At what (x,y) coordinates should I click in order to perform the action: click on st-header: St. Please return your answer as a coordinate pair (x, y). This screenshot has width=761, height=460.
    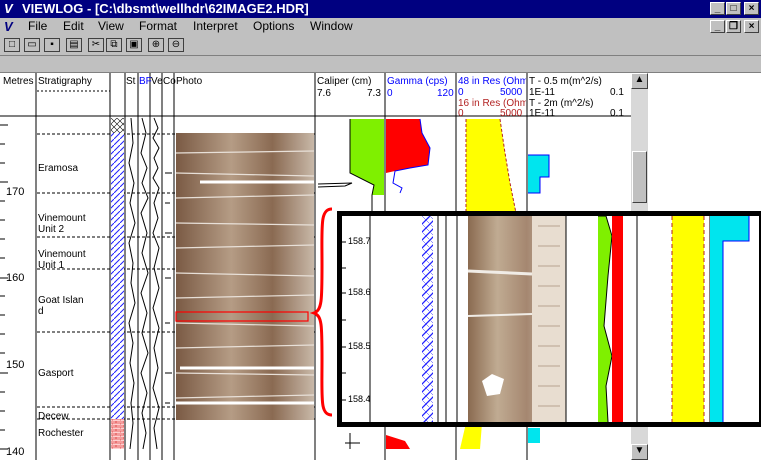
    Looking at the image, I should click on (131, 81).